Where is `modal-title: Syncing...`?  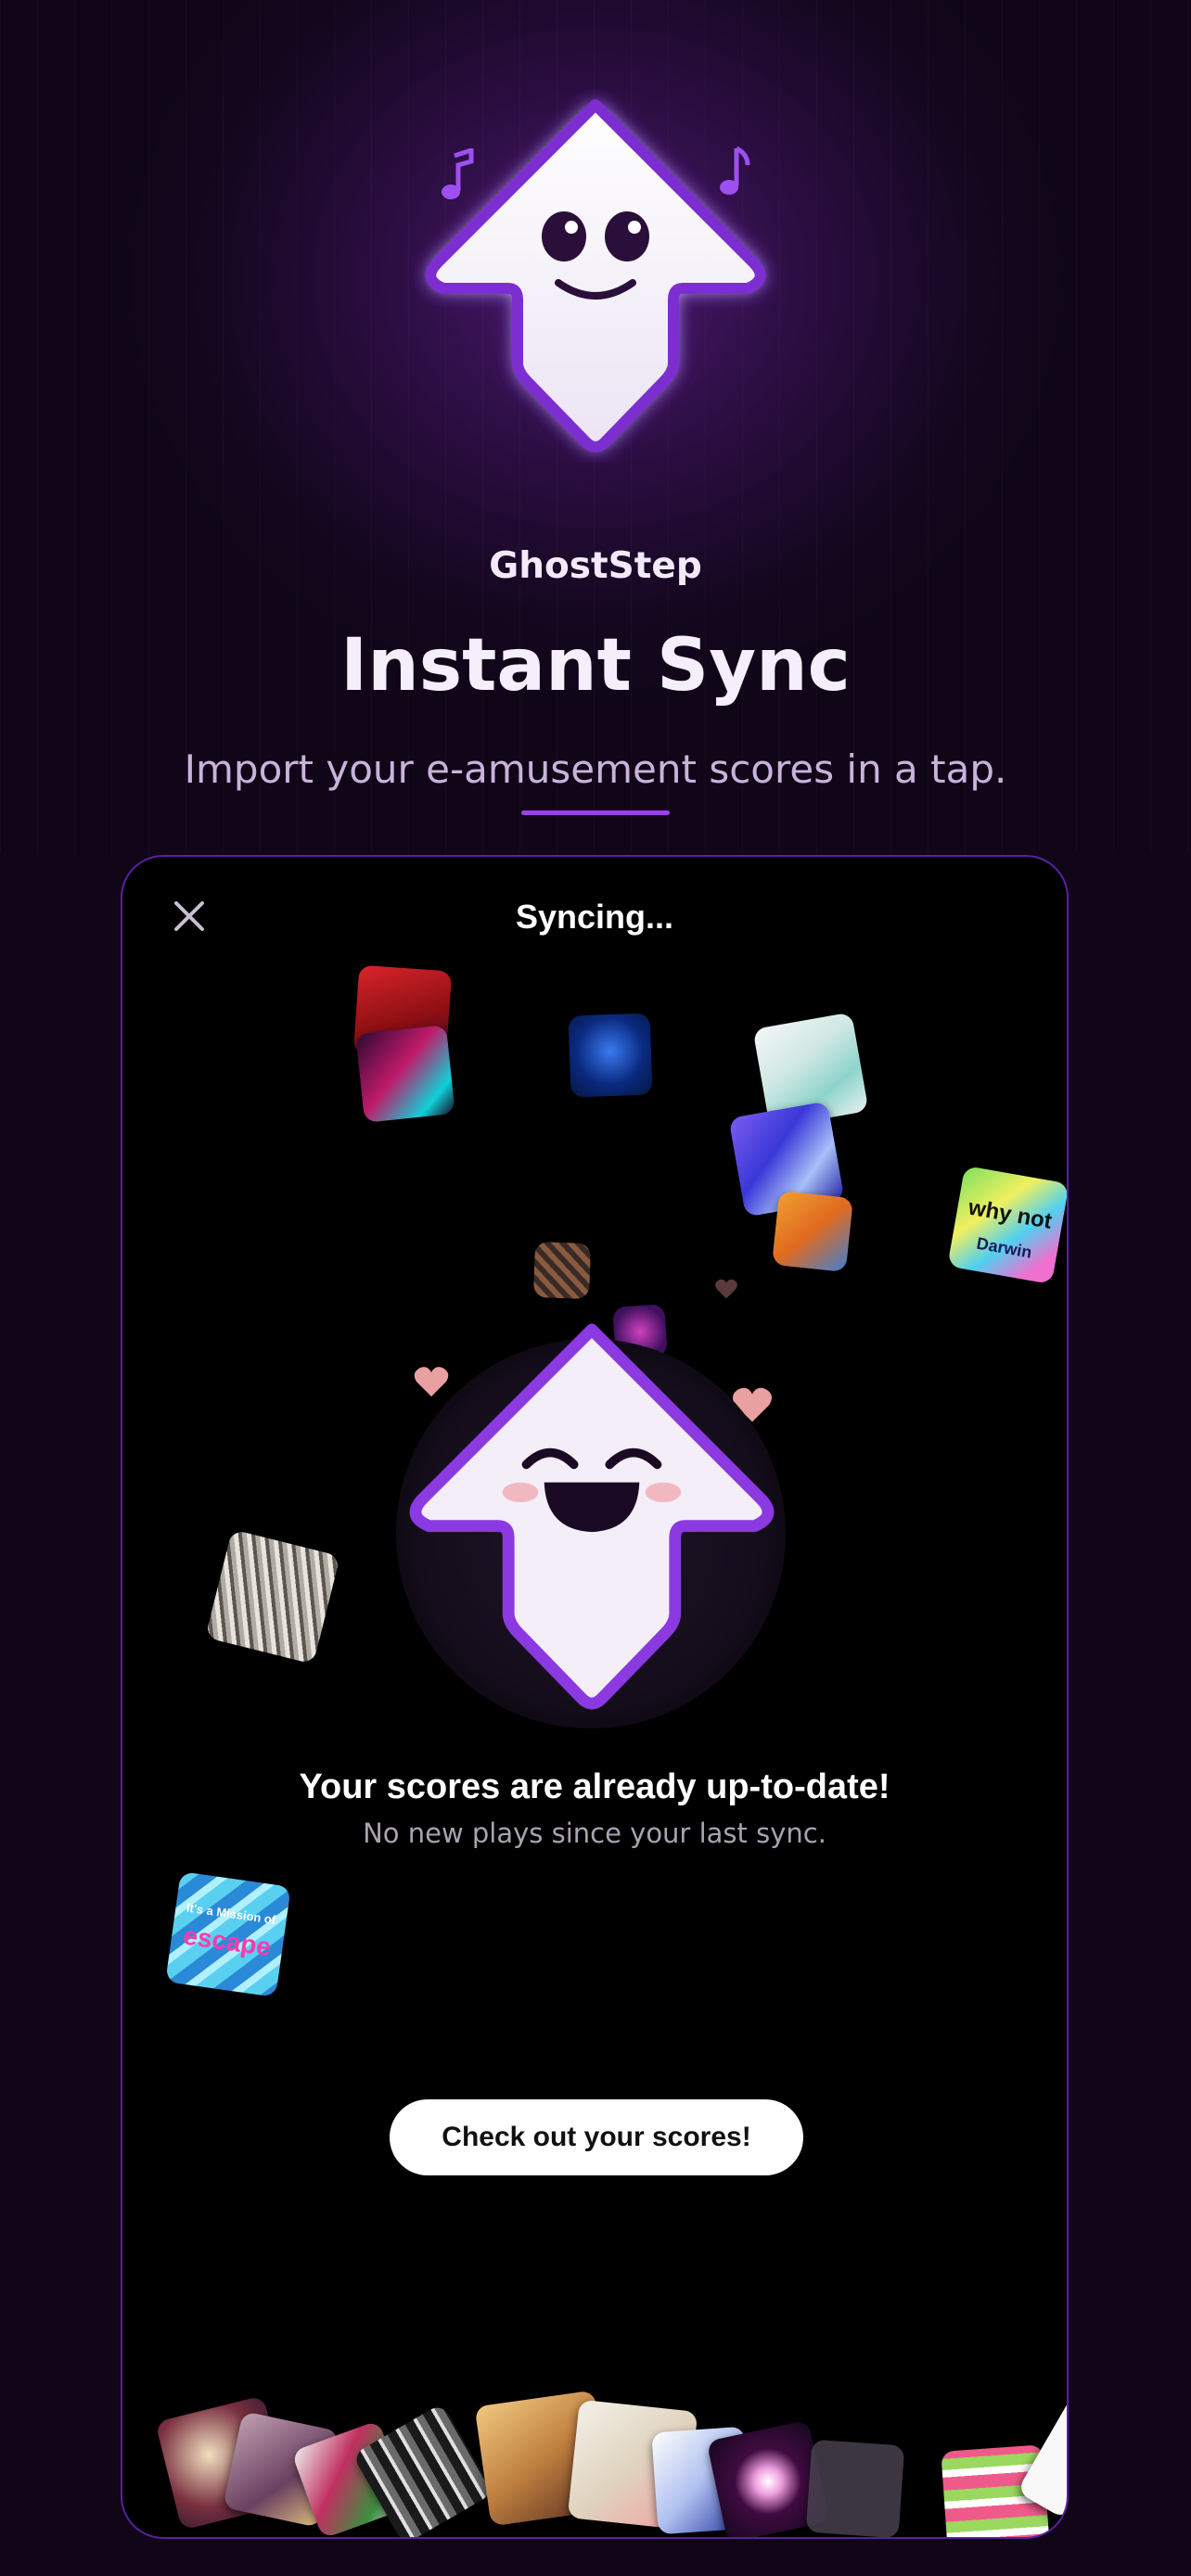 modal-title: Syncing... is located at coordinates (594, 917).